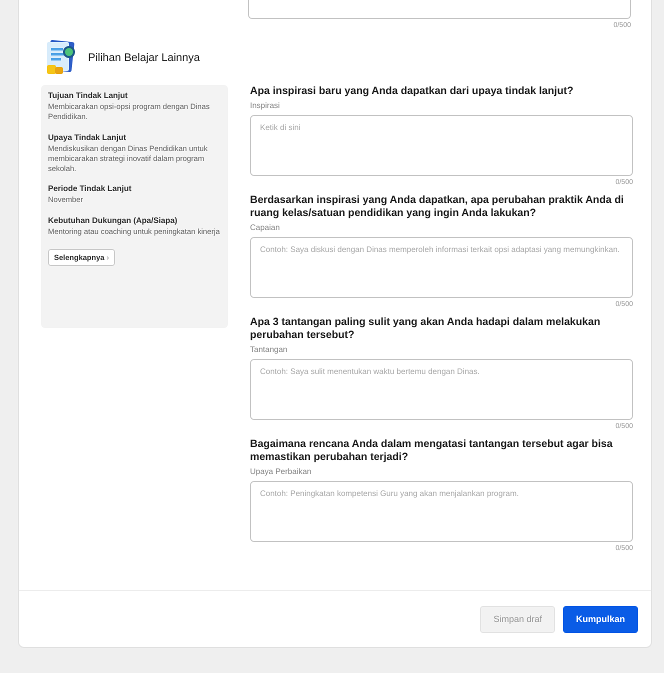 The image size is (664, 673). I want to click on submit-button: Kumpulkan, so click(600, 619).